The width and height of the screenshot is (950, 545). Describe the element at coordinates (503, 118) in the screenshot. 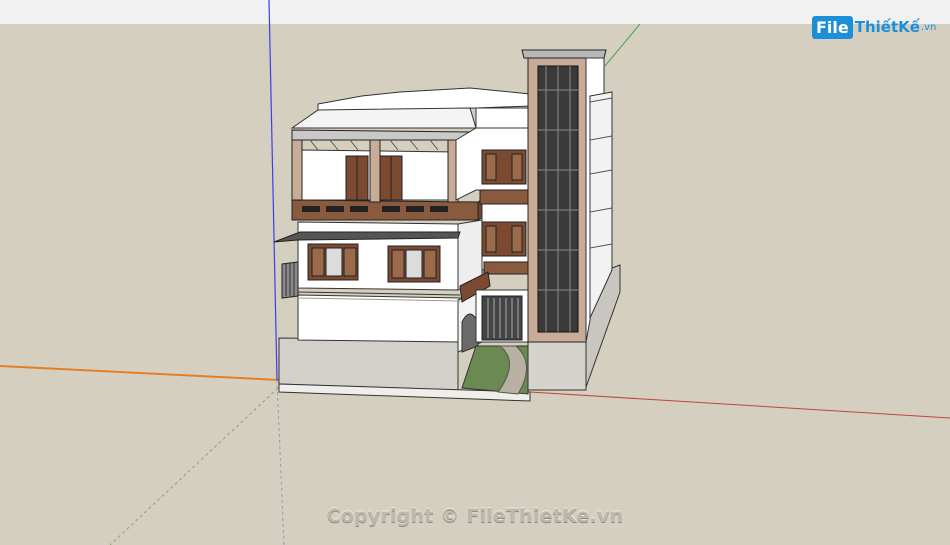

I see `roof-box` at that location.